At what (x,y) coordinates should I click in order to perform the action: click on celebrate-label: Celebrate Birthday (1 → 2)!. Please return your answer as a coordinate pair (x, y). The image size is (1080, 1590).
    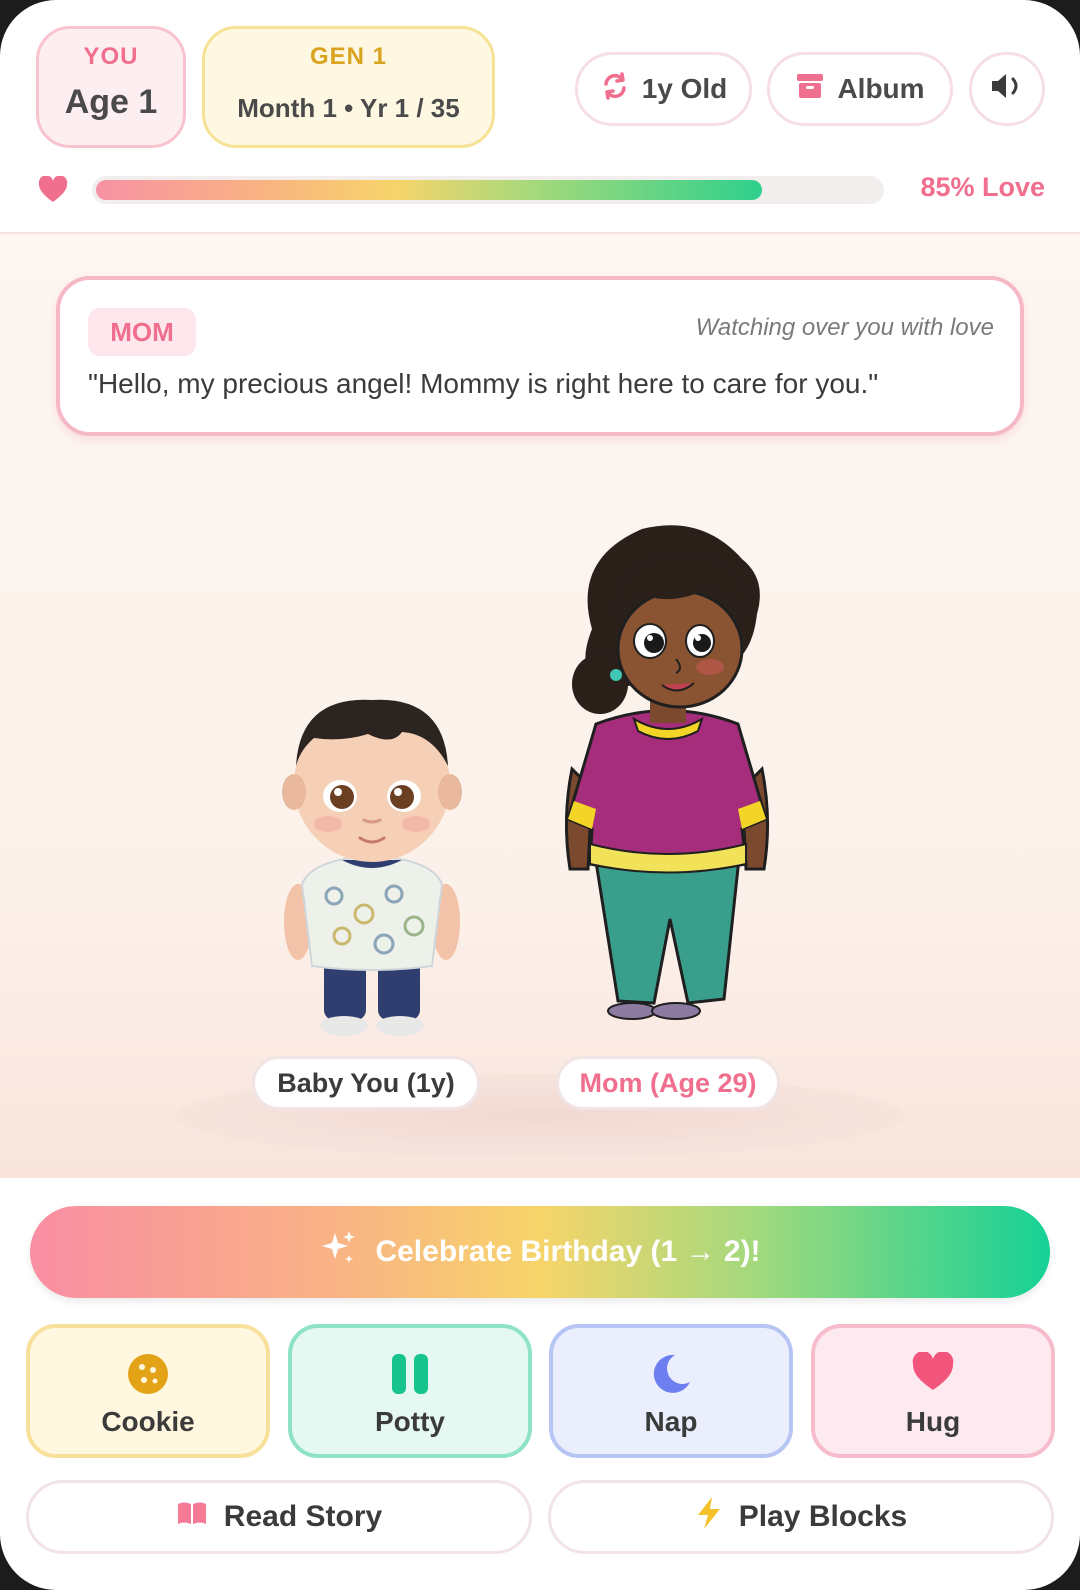
    Looking at the image, I should click on (568, 1251).